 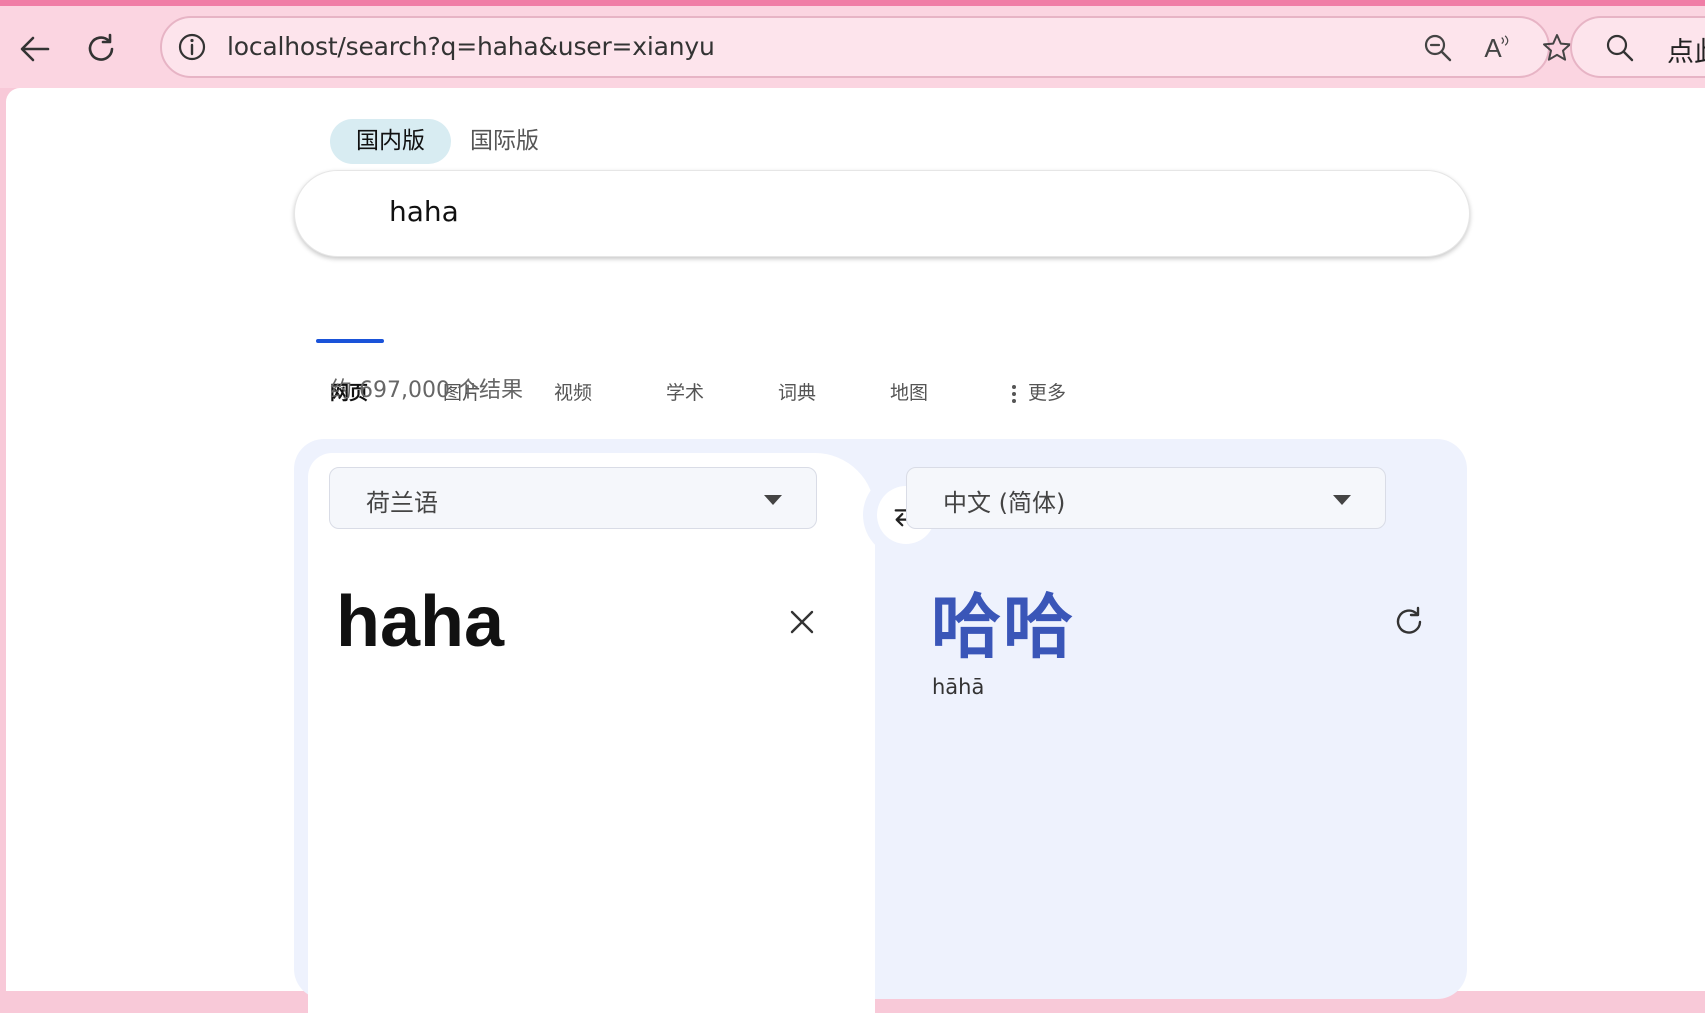 What do you see at coordinates (1015, 394) in the screenshot?
I see `more-dots-icon` at bounding box center [1015, 394].